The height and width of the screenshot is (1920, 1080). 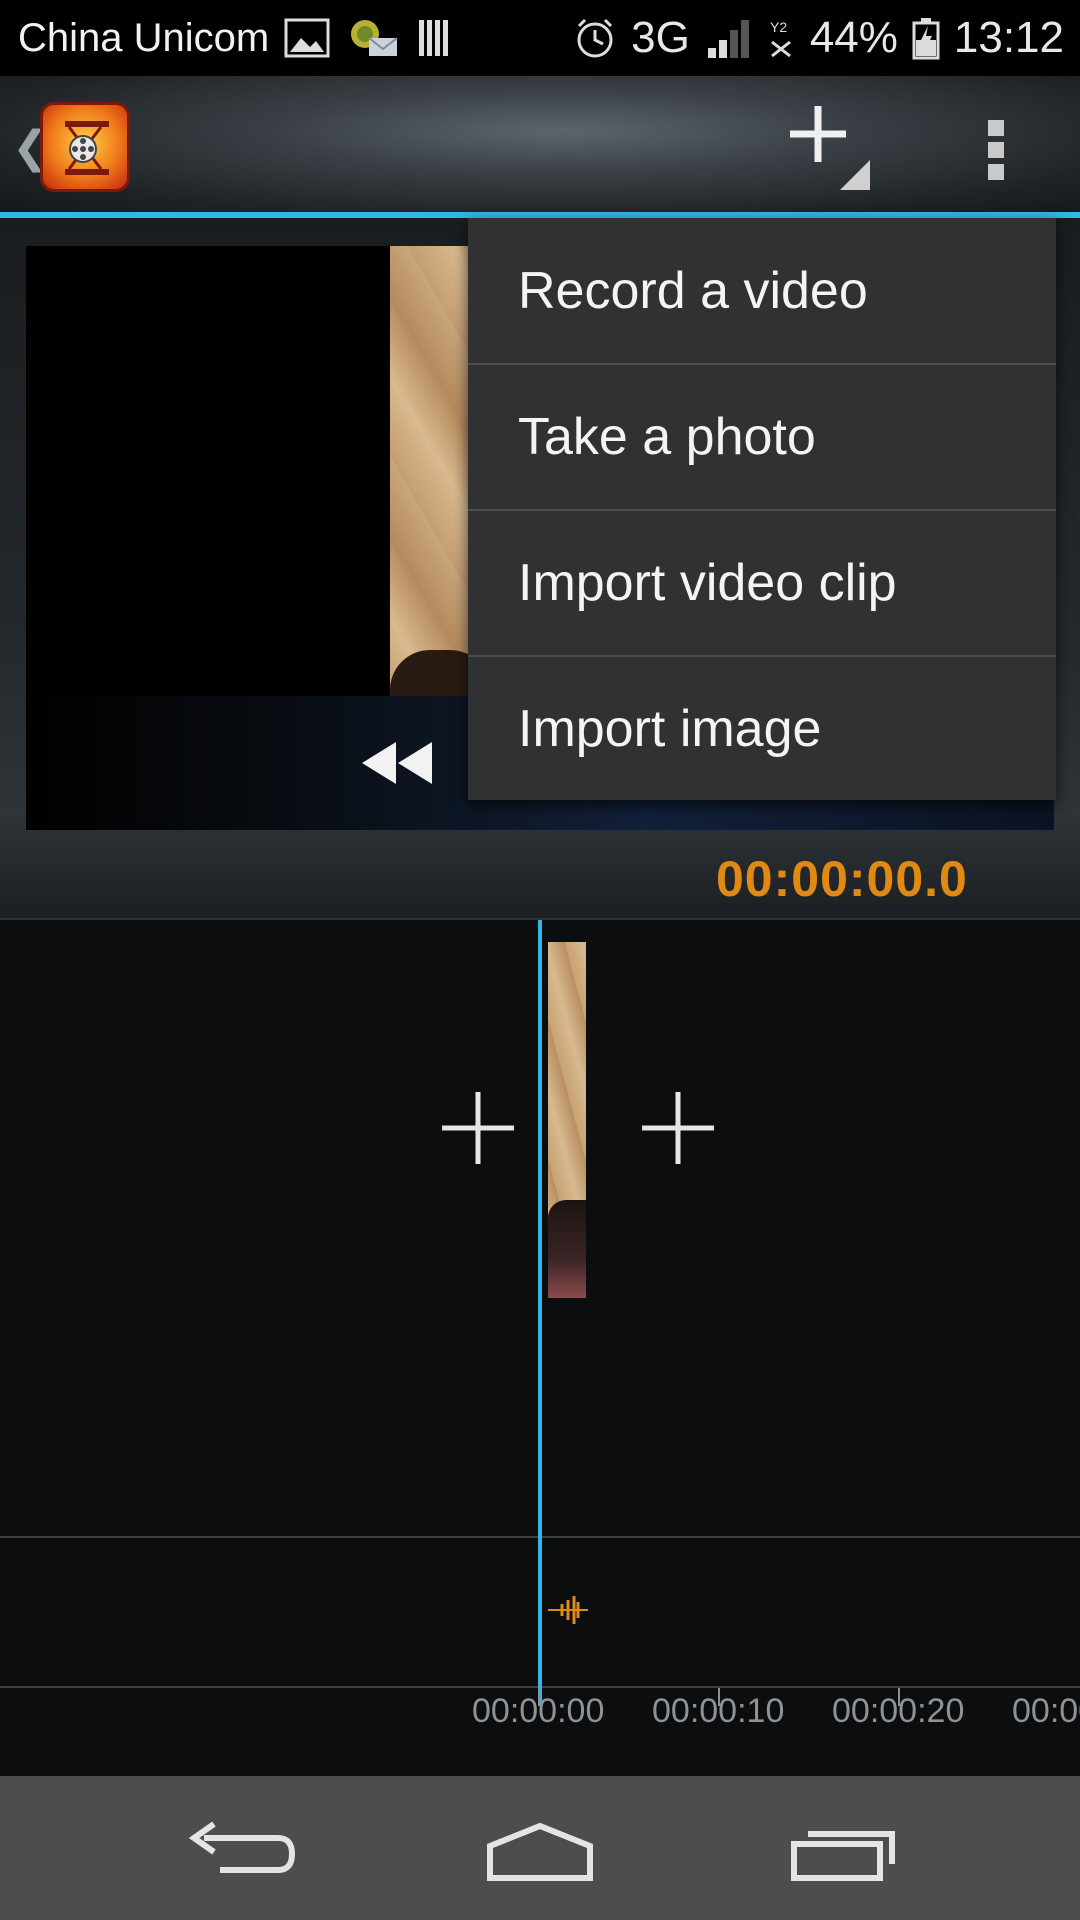 I want to click on ruler-label: 00:00:10, so click(x=718, y=1711).